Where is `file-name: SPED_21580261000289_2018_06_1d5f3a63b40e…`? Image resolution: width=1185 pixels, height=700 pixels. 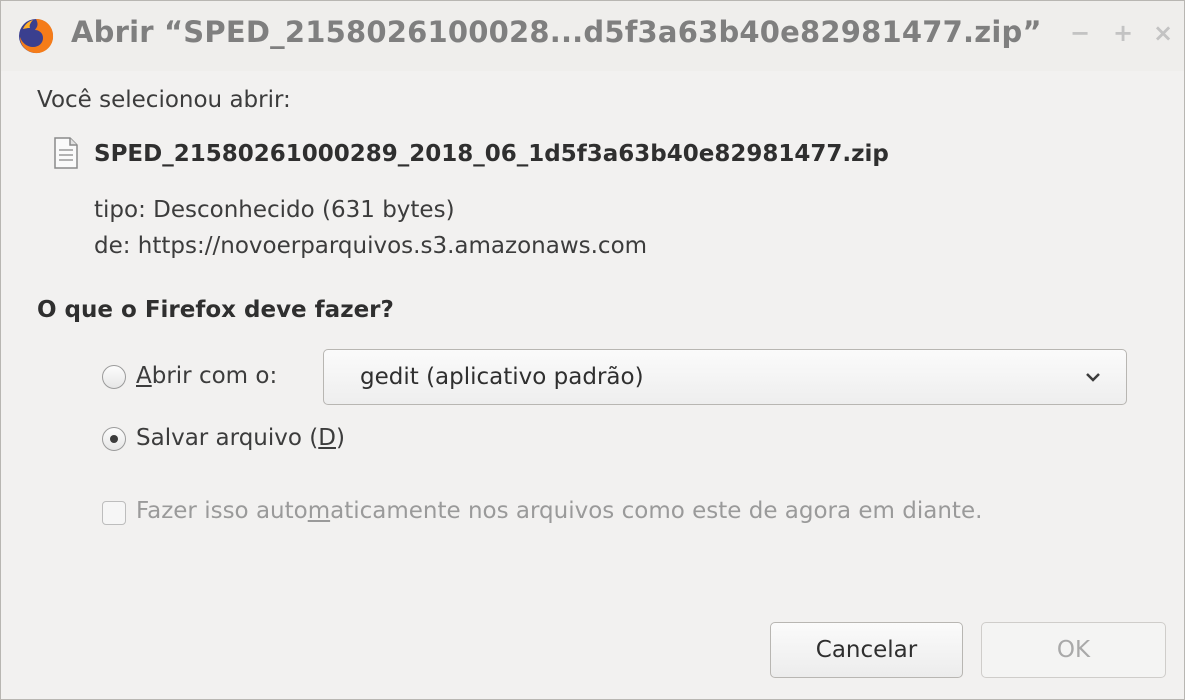
file-name: SPED_21580261000289_2018_06_1d5f3a63b40e… is located at coordinates (491, 154).